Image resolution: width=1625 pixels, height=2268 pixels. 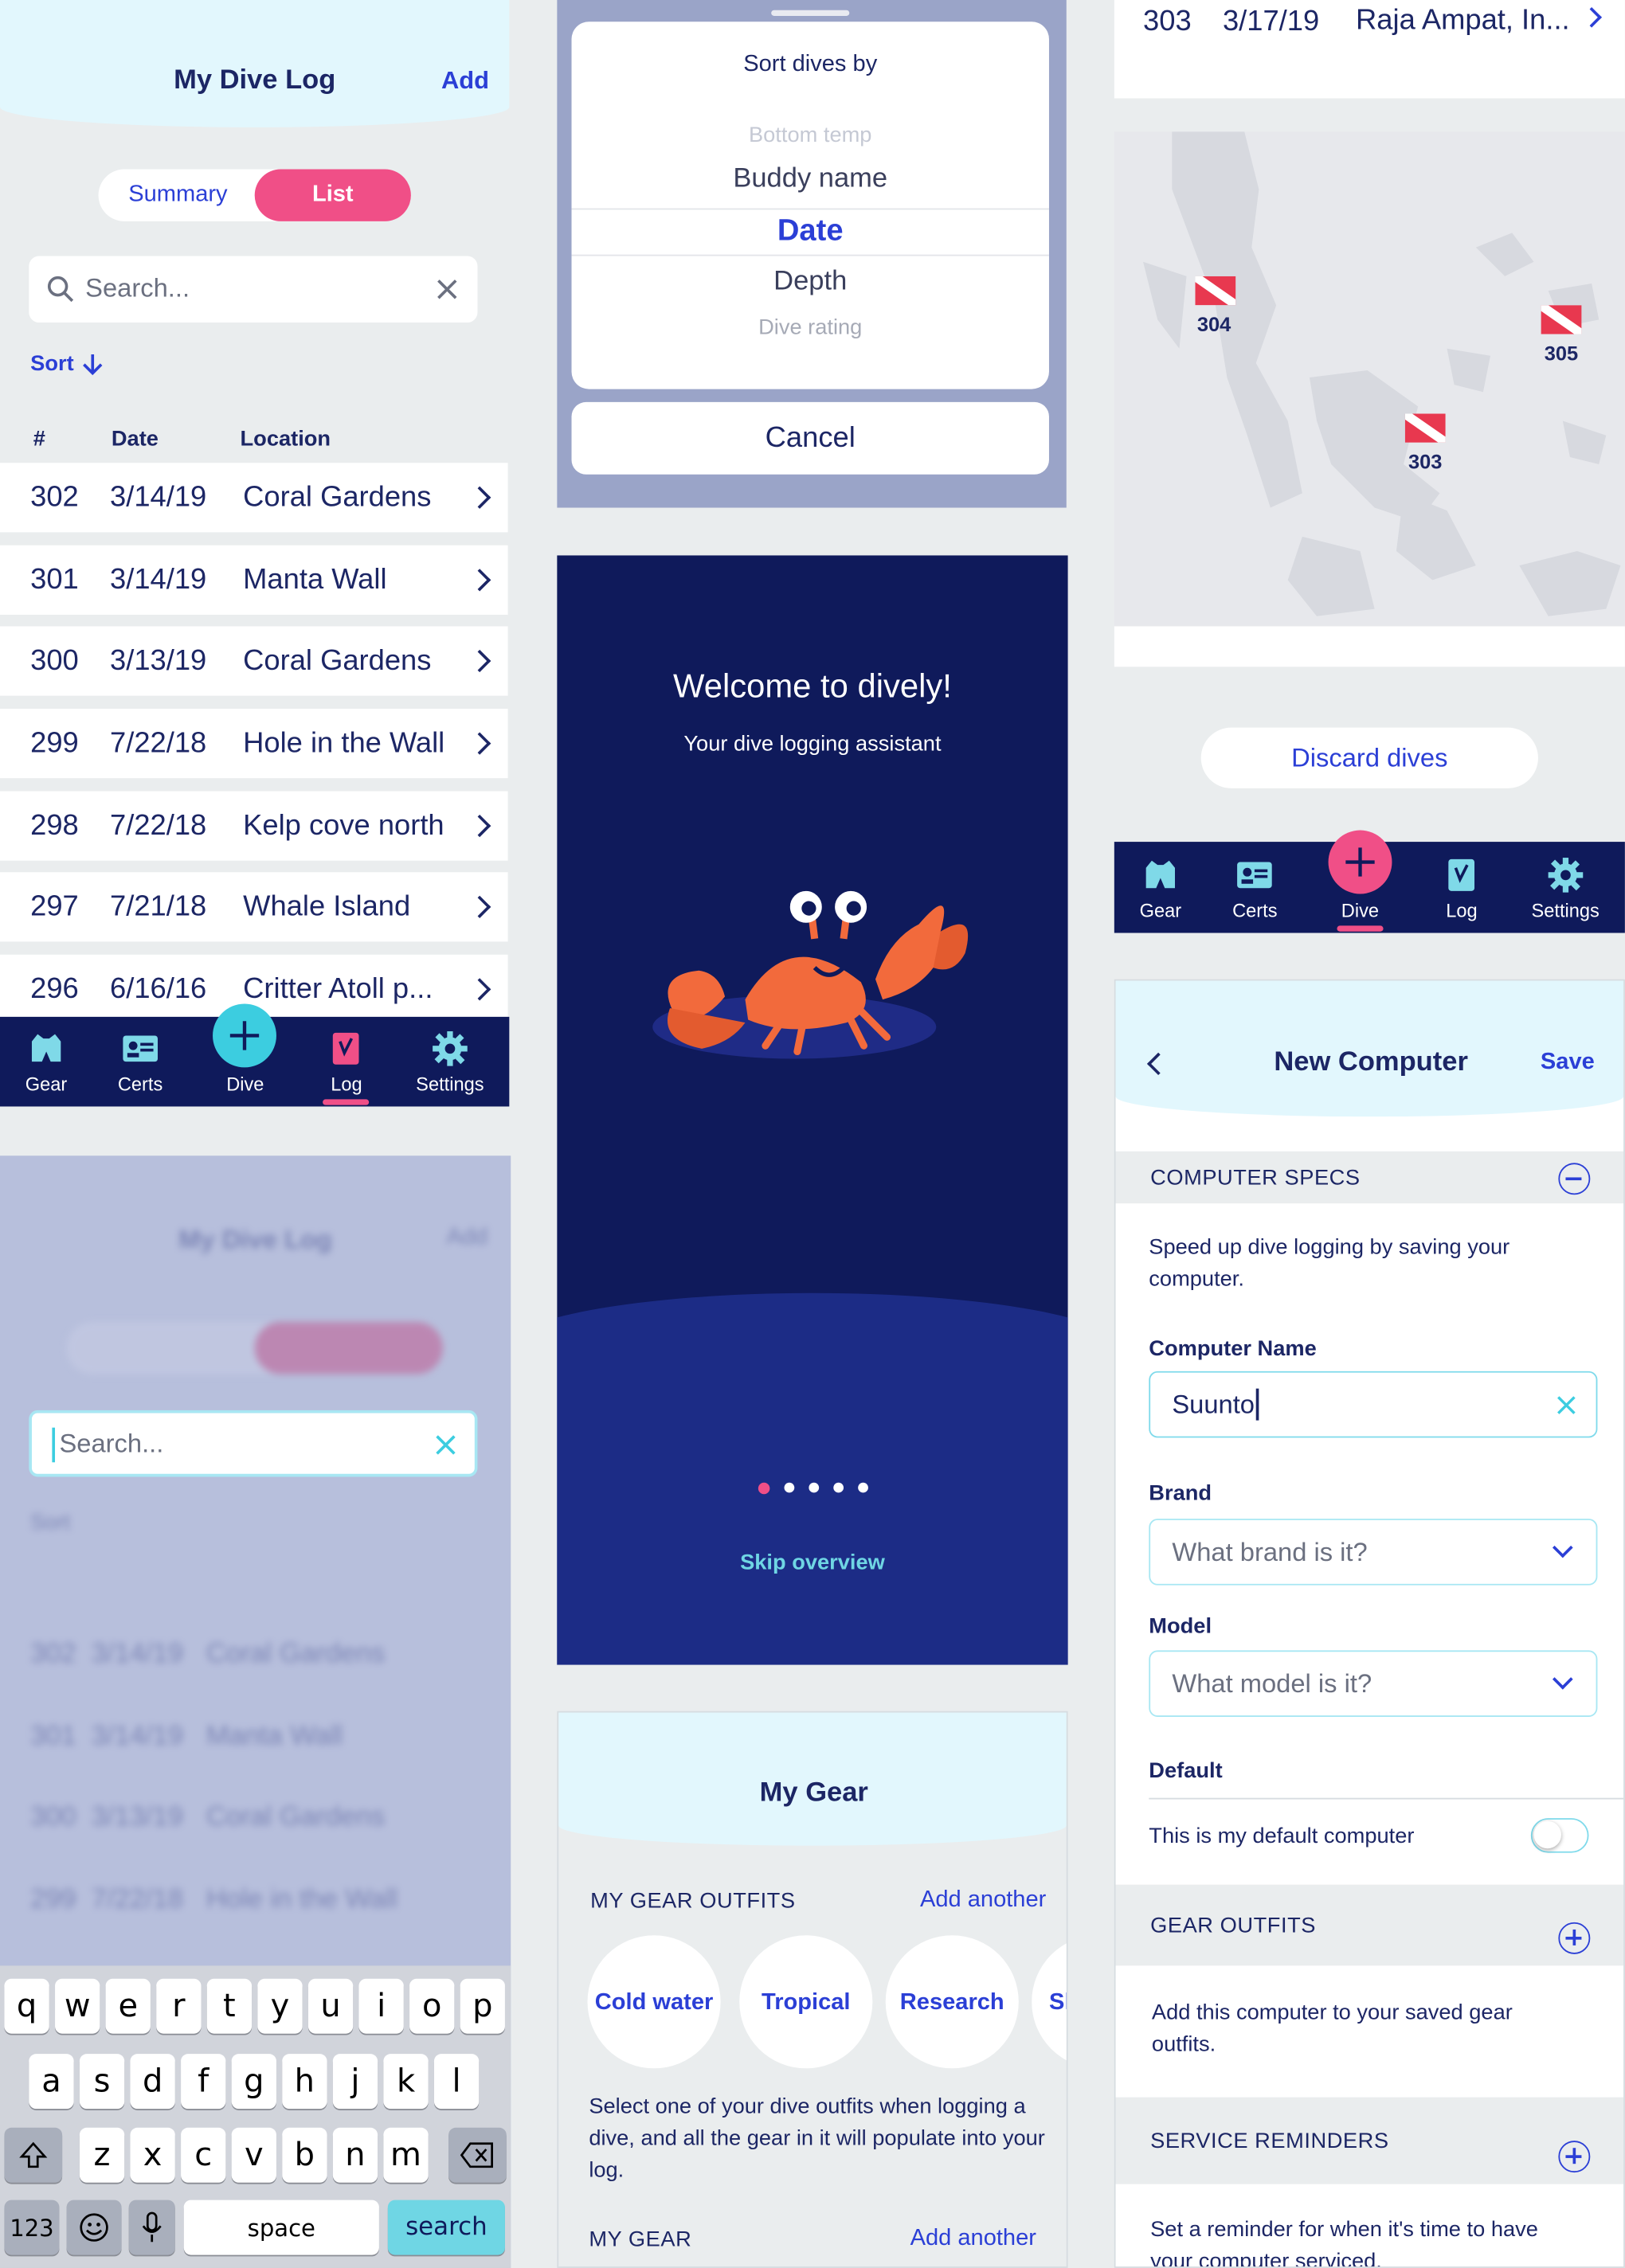 I want to click on key-a: a, so click(x=51, y=2082).